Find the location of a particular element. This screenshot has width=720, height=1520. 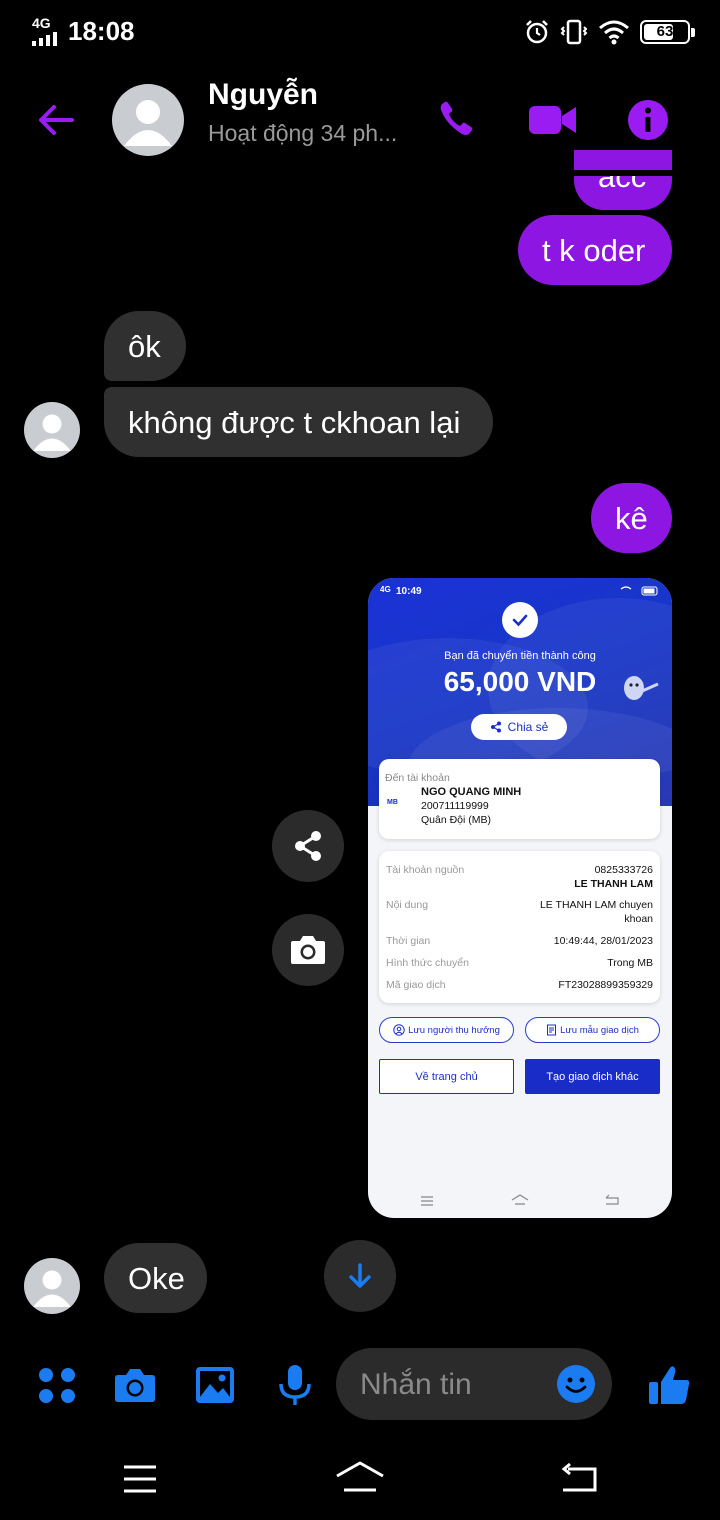

mini-status-icons is located at coordinates (639, 592).